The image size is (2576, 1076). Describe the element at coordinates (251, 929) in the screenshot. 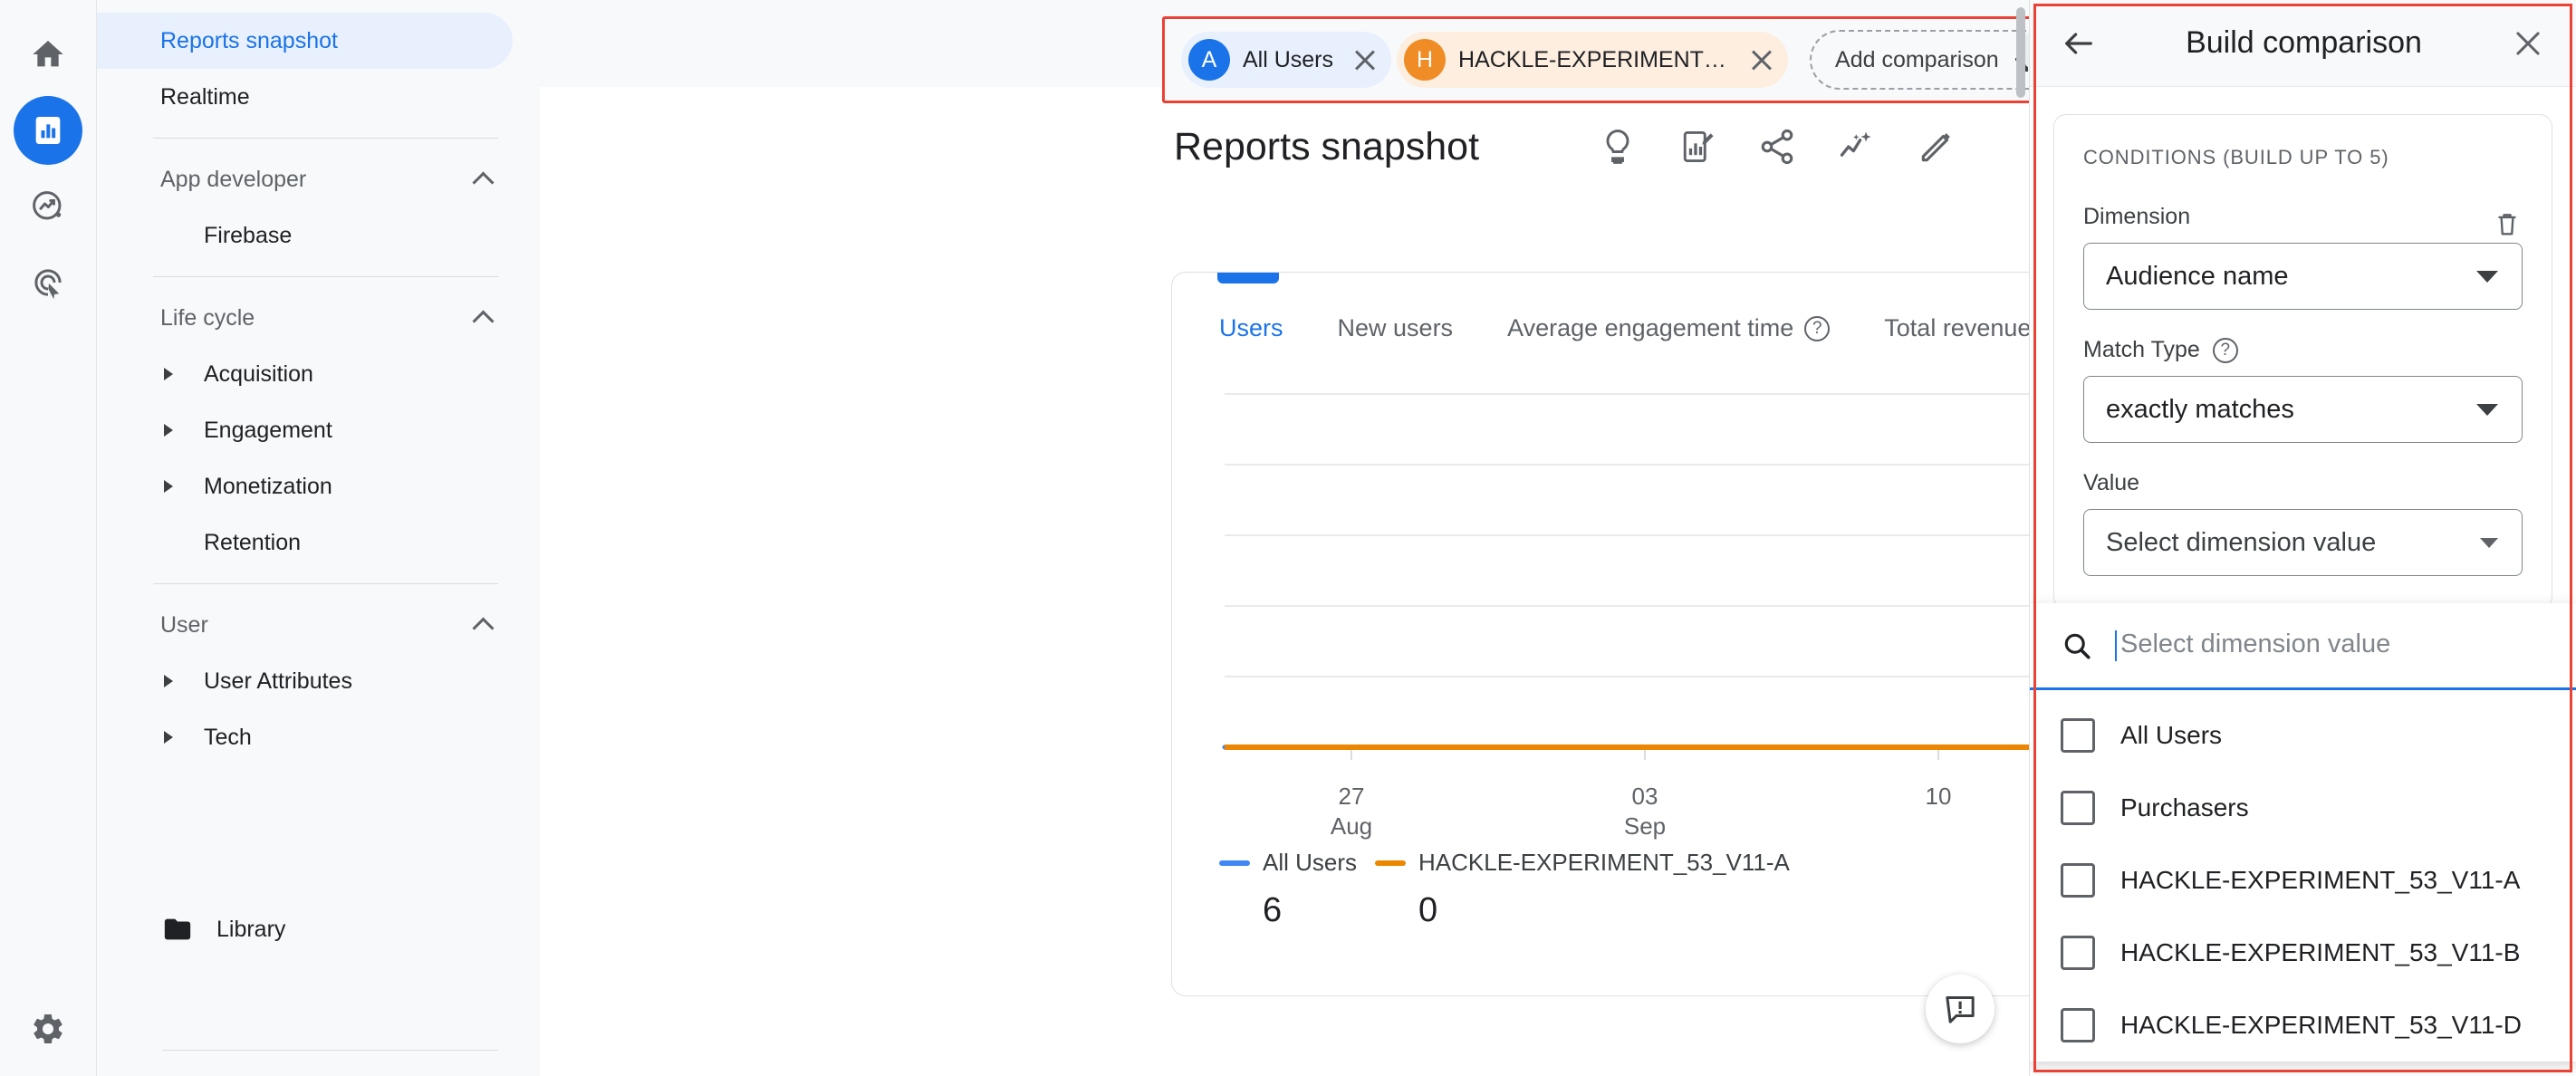

I see `sidebar-library-label: Library` at that location.